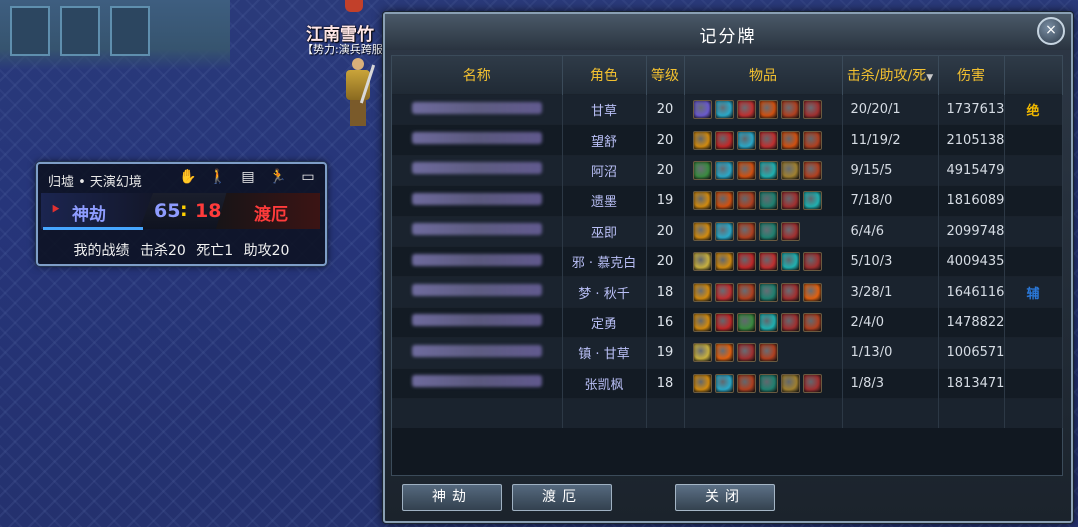 This screenshot has width=1078, height=527. What do you see at coordinates (763, 75) in the screenshot?
I see `header-items: 物品` at bounding box center [763, 75].